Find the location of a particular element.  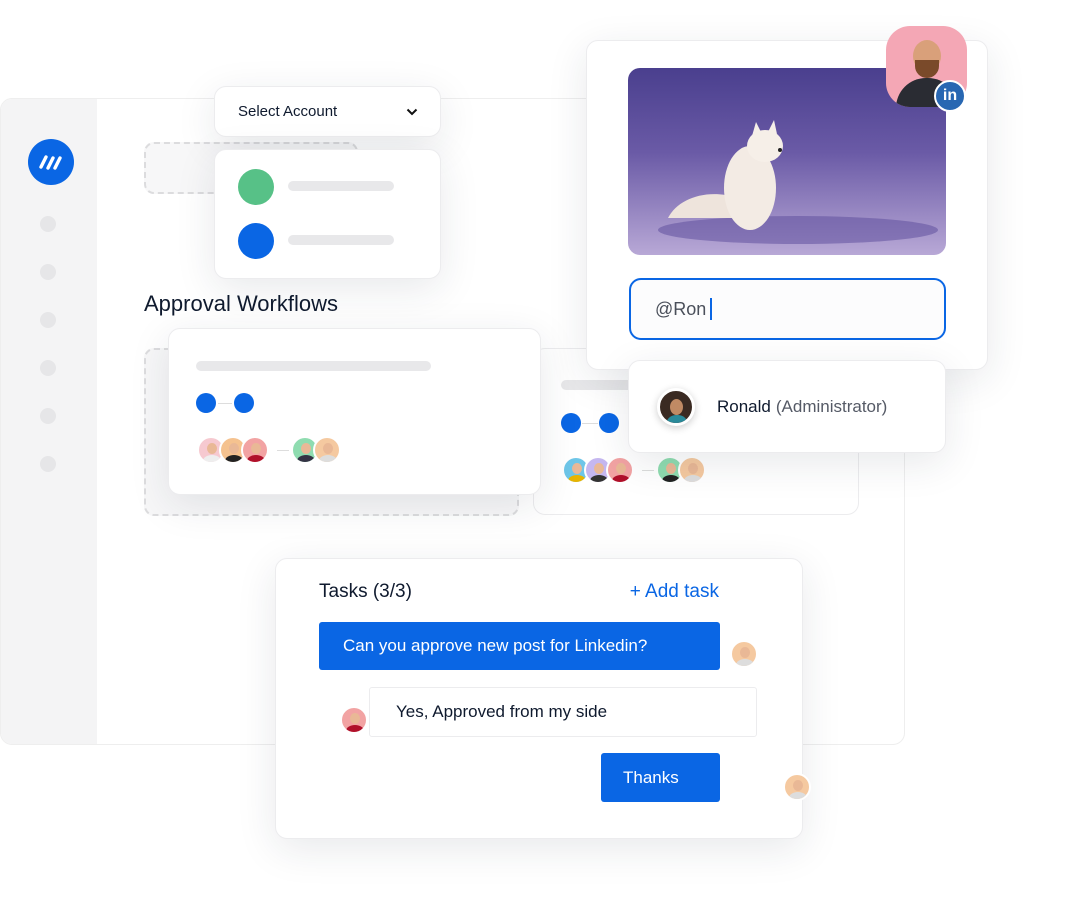

suggestion-name: Ronald is located at coordinates (744, 406).